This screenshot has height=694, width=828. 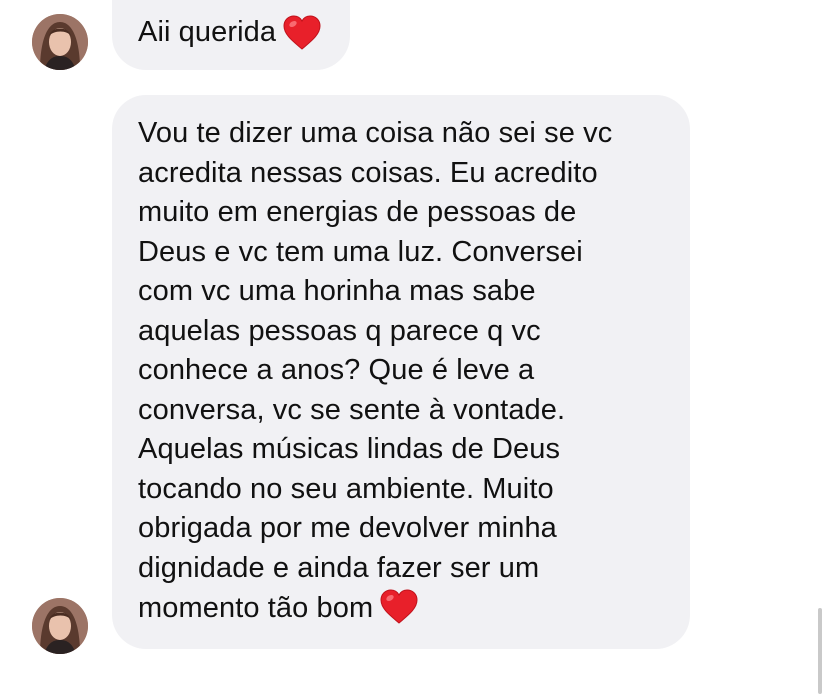 I want to click on message-line: com vc uma horinha mas sabe, so click(x=337, y=291).